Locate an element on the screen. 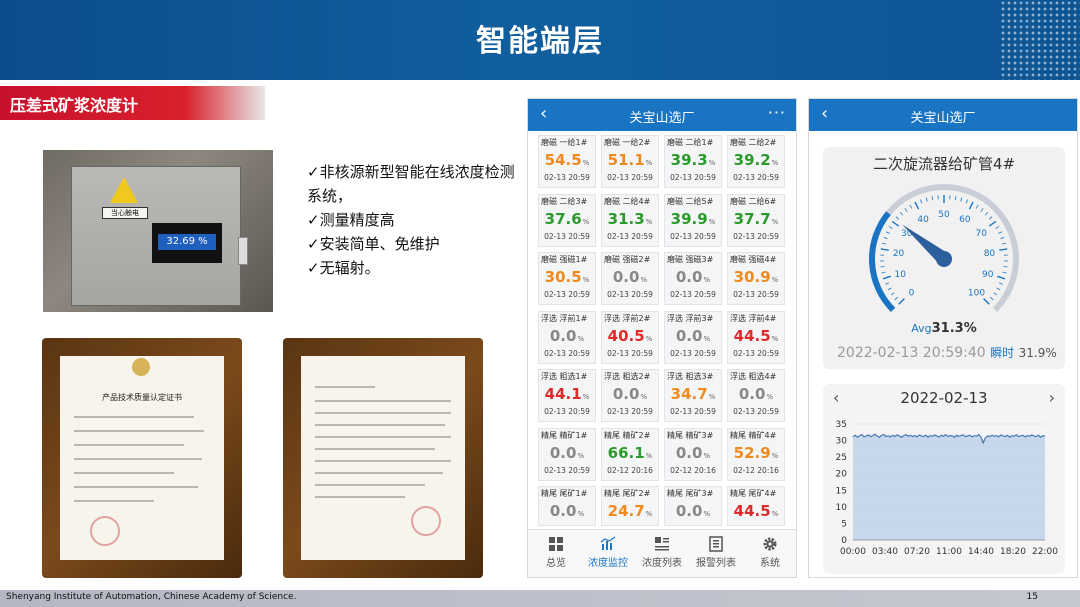 The width and height of the screenshot is (1080, 607). more-horizontal-icon: ··· is located at coordinates (777, 112).